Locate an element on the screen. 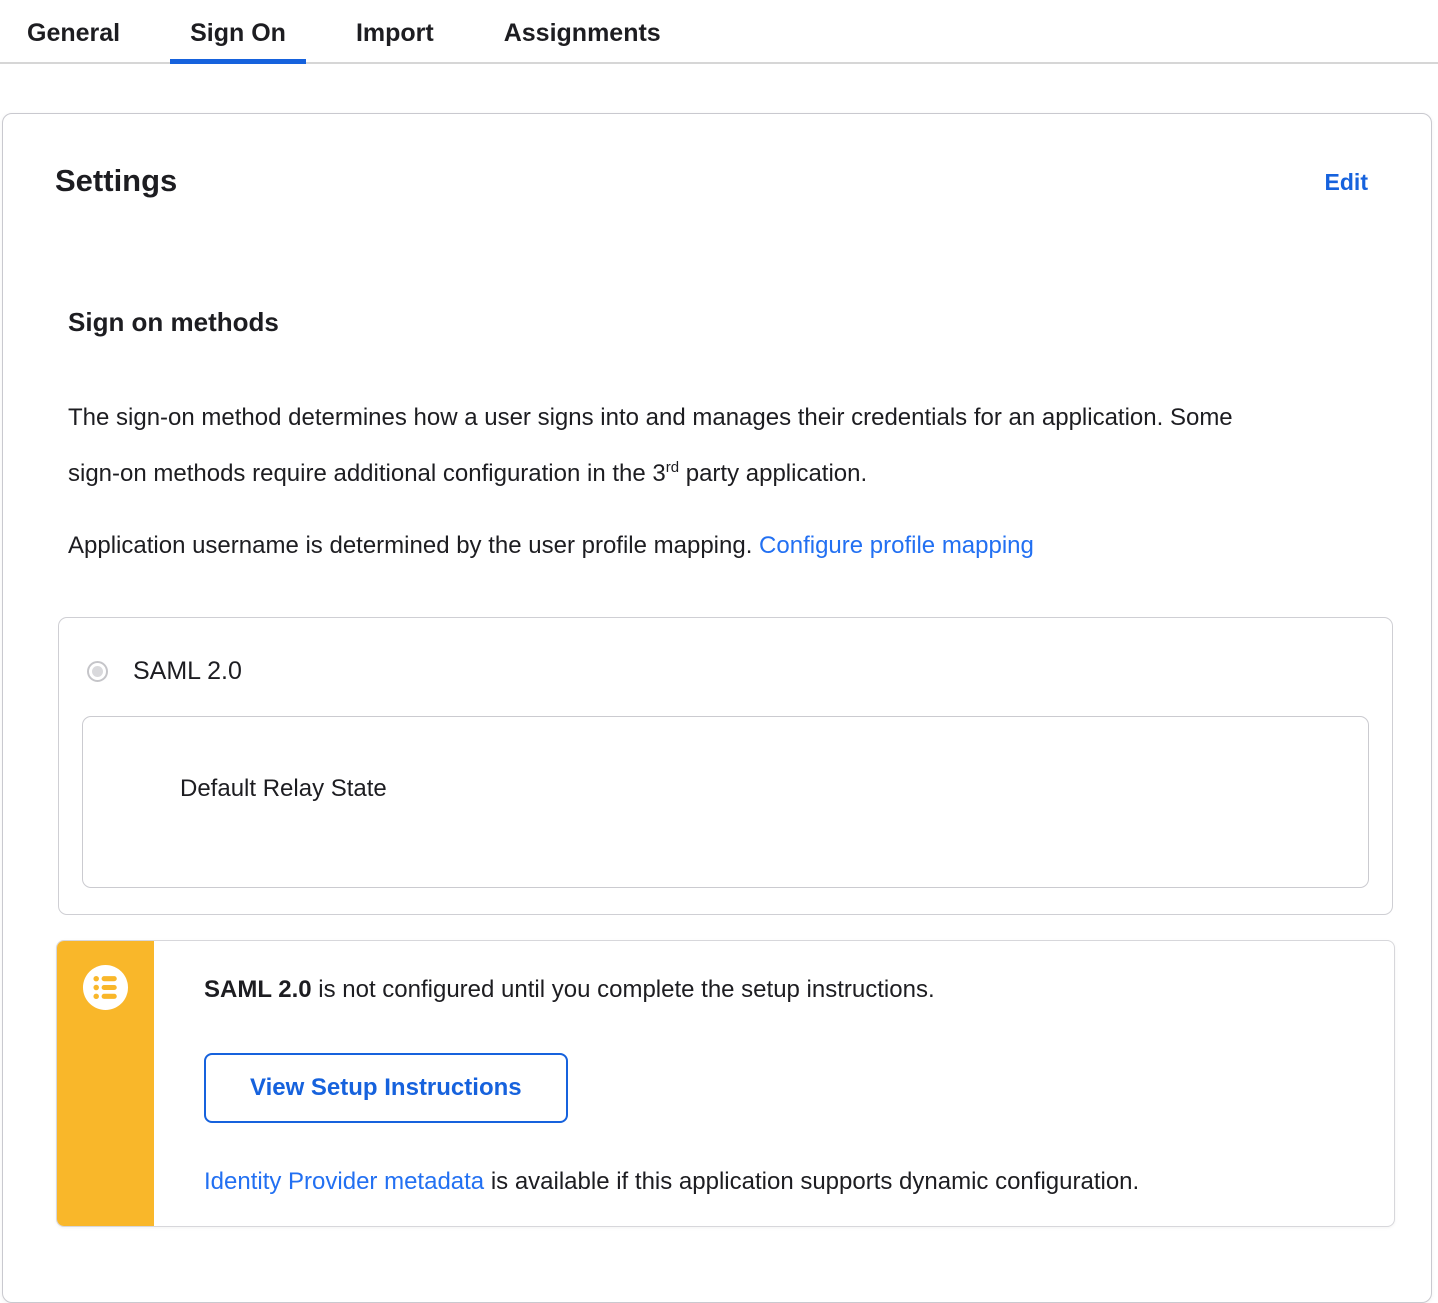 Image resolution: width=1438 pixels, height=1303 pixels. tab-bar: General Sign On Import Assignments is located at coordinates (719, 32).